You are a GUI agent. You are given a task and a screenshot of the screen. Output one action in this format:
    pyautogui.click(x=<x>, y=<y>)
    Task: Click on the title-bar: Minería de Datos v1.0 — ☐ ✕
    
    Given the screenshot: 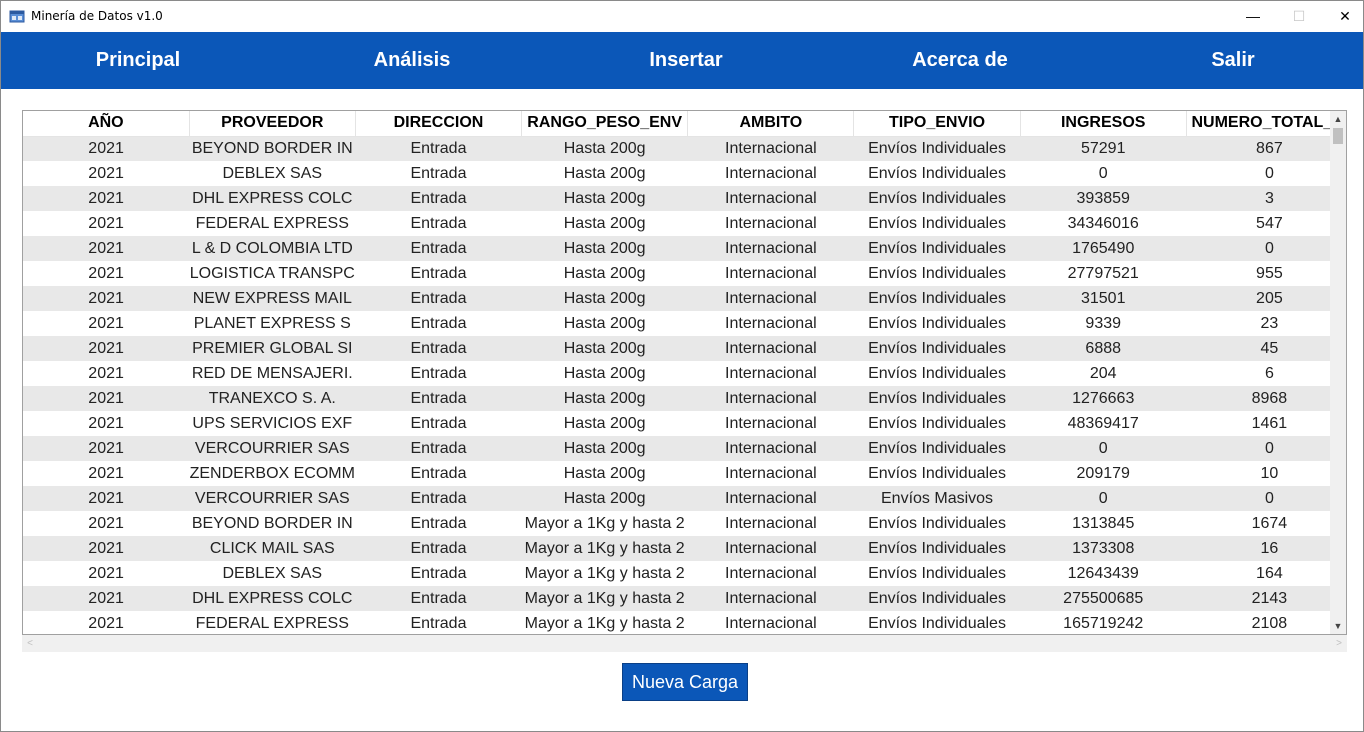 What is the action you would take?
    pyautogui.click(x=682, y=16)
    